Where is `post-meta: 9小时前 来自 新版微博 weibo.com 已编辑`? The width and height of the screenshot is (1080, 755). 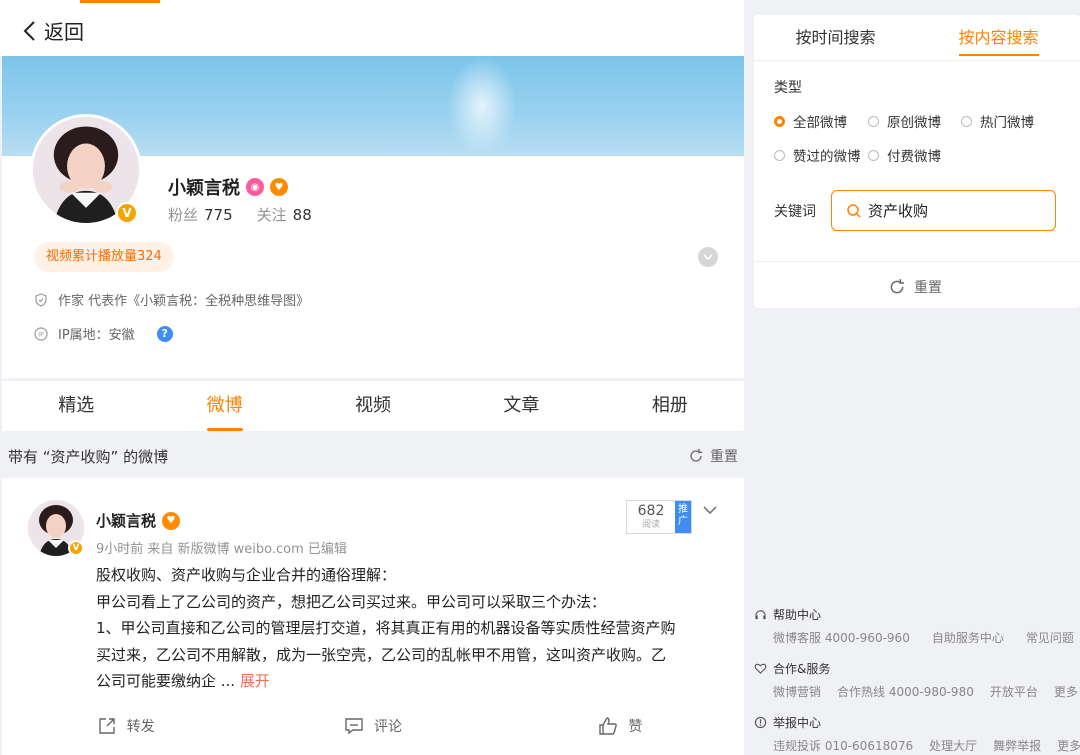
post-meta: 9小时前 来自 新版微博 weibo.com 已编辑 is located at coordinates (221, 549).